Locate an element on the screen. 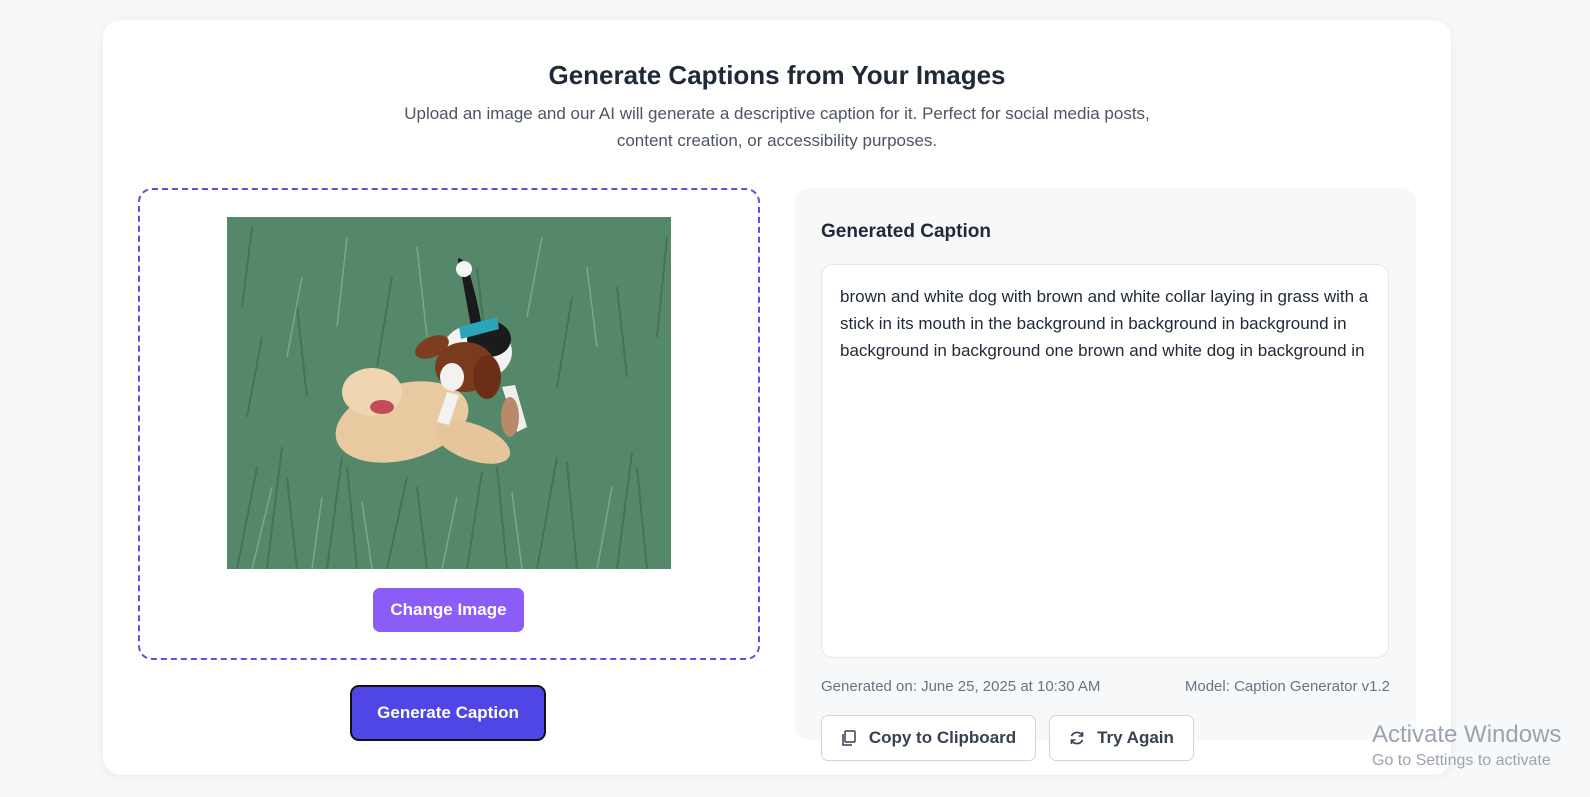  change-image-button: Change Image is located at coordinates (448, 610).